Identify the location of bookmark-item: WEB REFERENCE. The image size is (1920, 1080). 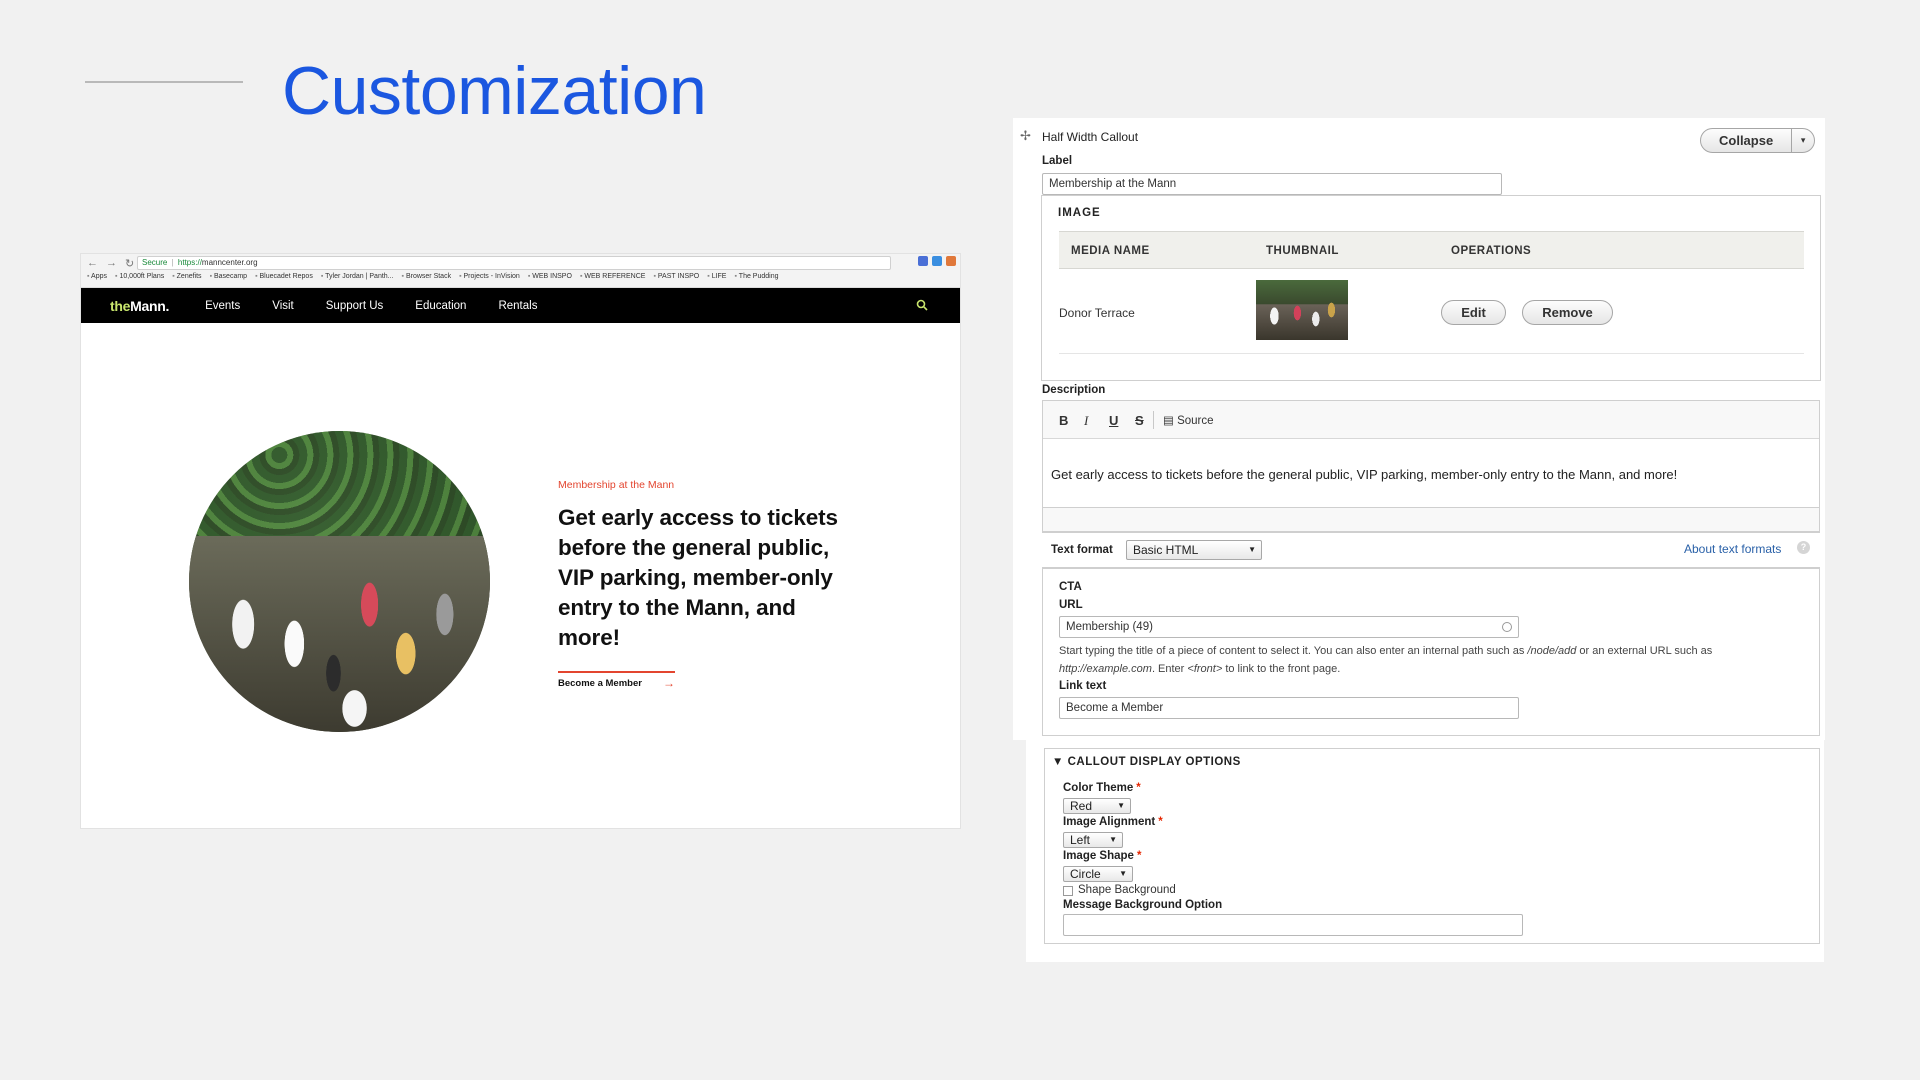
(612, 276).